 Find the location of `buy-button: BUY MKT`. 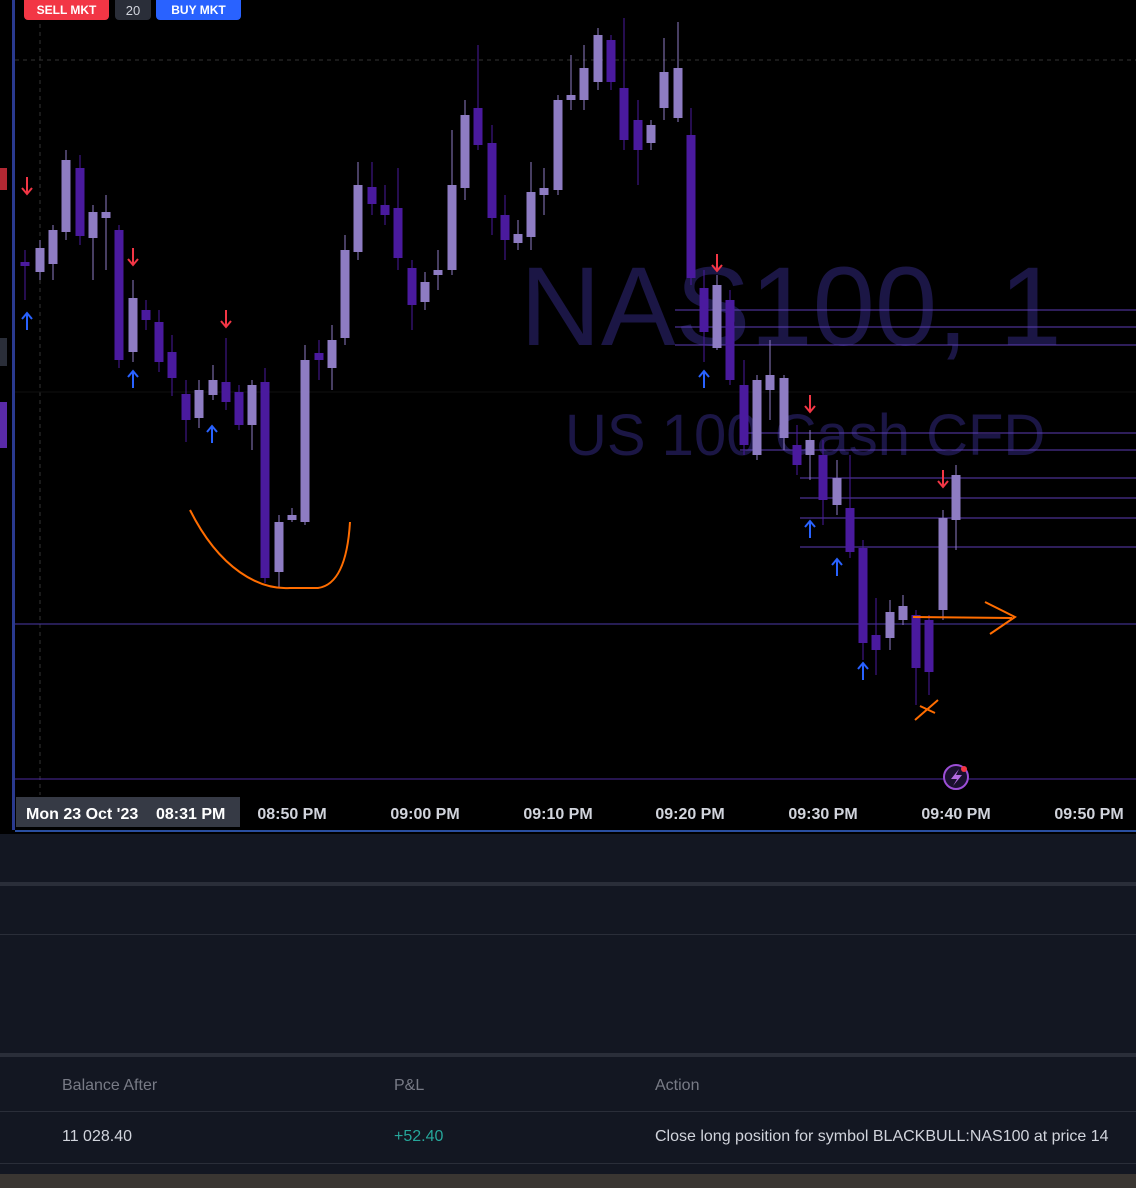

buy-button: BUY MKT is located at coordinates (198, 10).